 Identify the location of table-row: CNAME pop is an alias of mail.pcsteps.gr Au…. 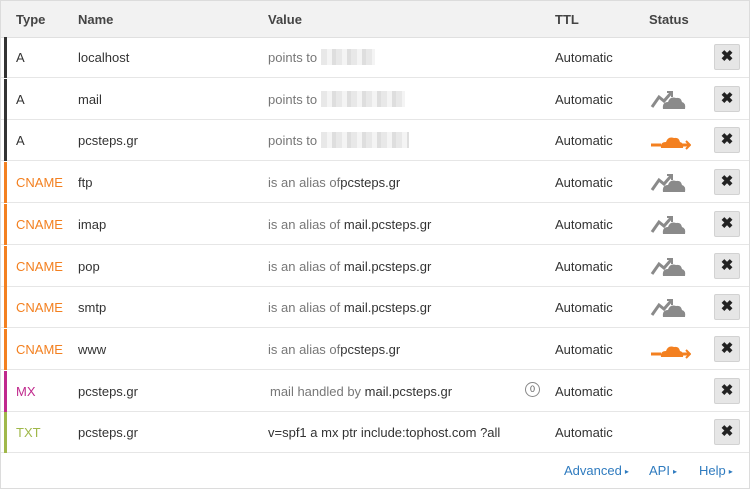
(375, 266).